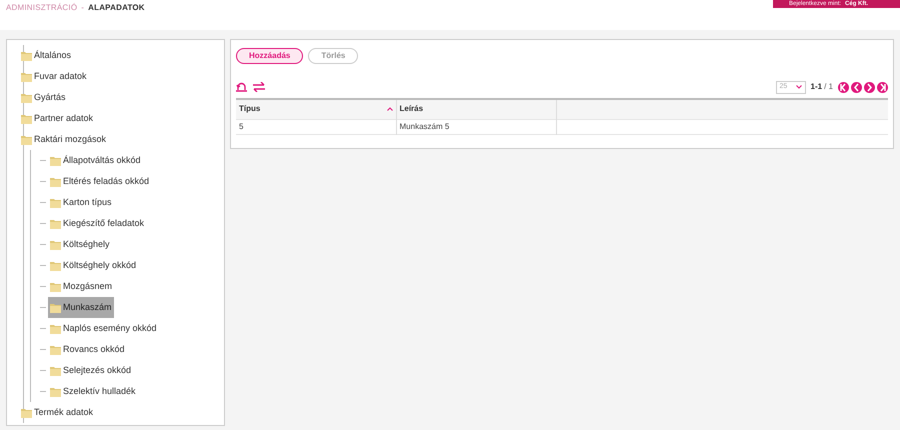  Describe the element at coordinates (316, 126) in the screenshot. I see `table-cell: 5` at that location.